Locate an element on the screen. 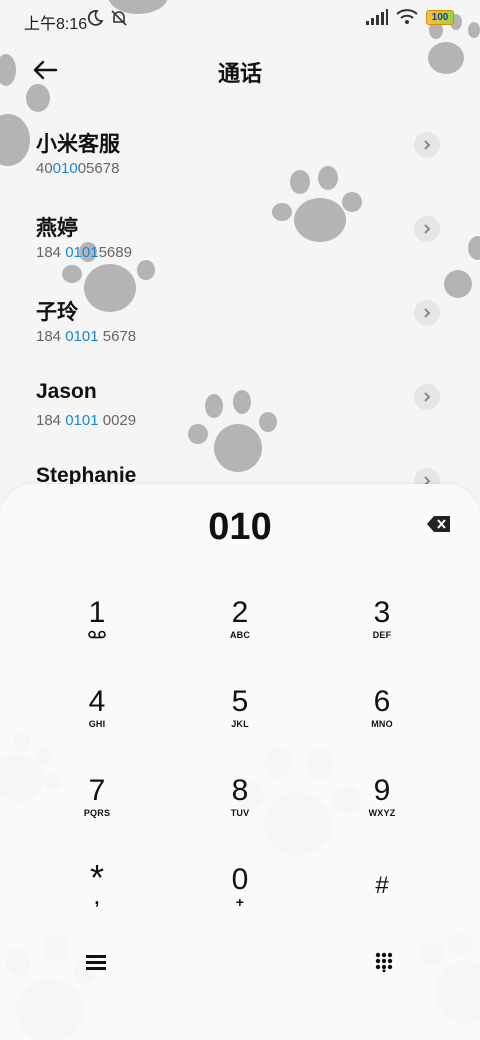 This screenshot has height=1040, width=480. dialpad-toggle-button is located at coordinates (384, 962).